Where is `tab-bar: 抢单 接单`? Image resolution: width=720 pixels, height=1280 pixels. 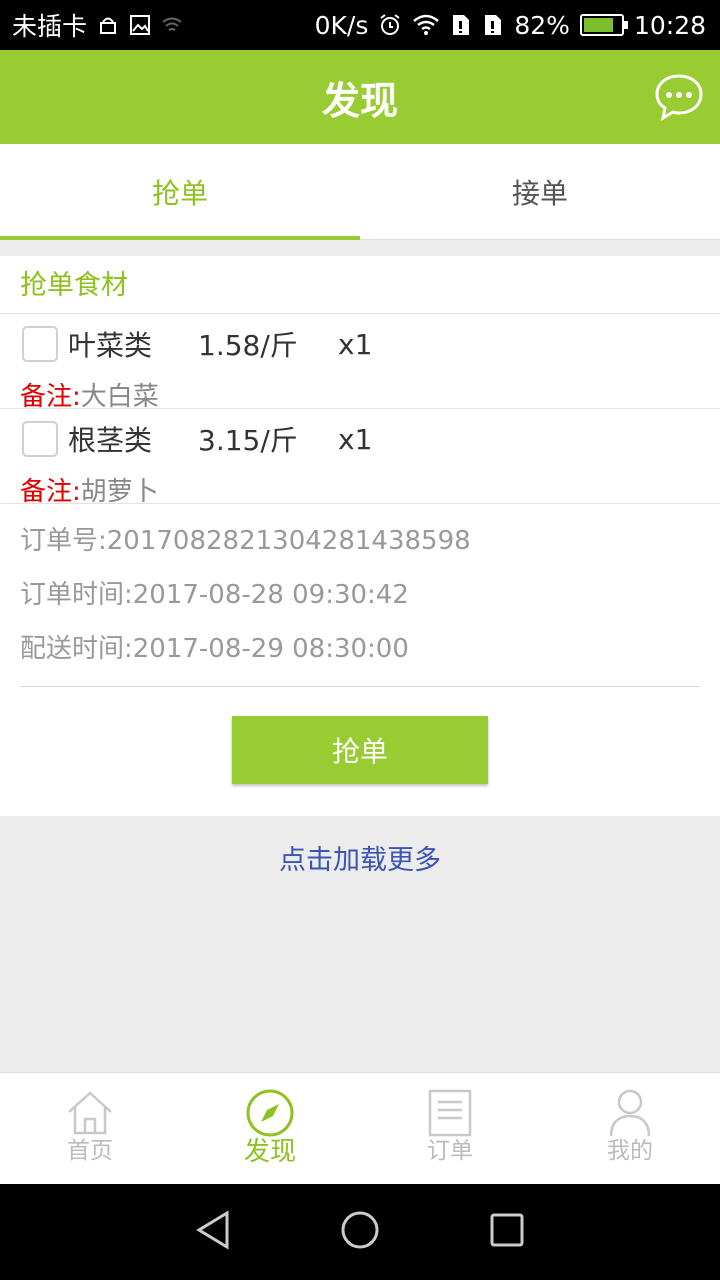 tab-bar: 抢单 接单 is located at coordinates (360, 192).